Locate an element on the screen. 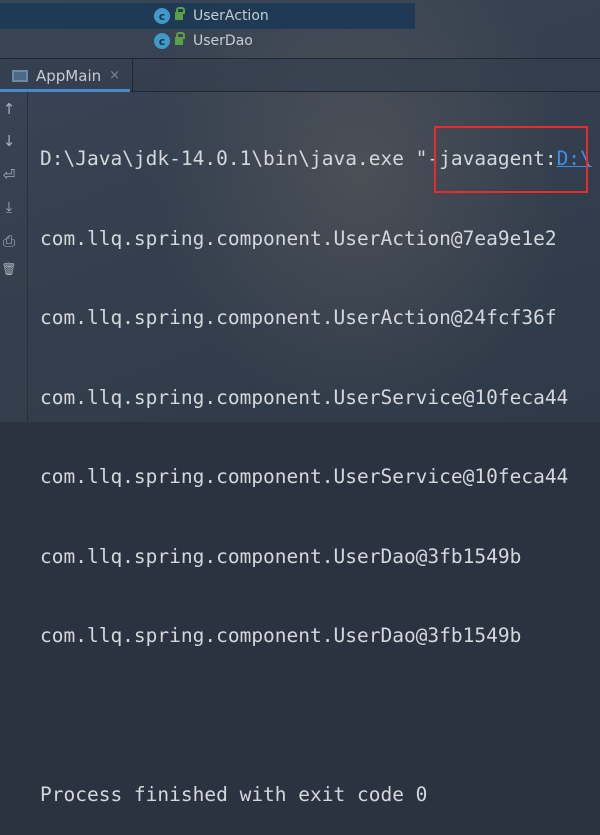 This screenshot has height=835, width=600. tree-item-label: UserDao is located at coordinates (223, 41).